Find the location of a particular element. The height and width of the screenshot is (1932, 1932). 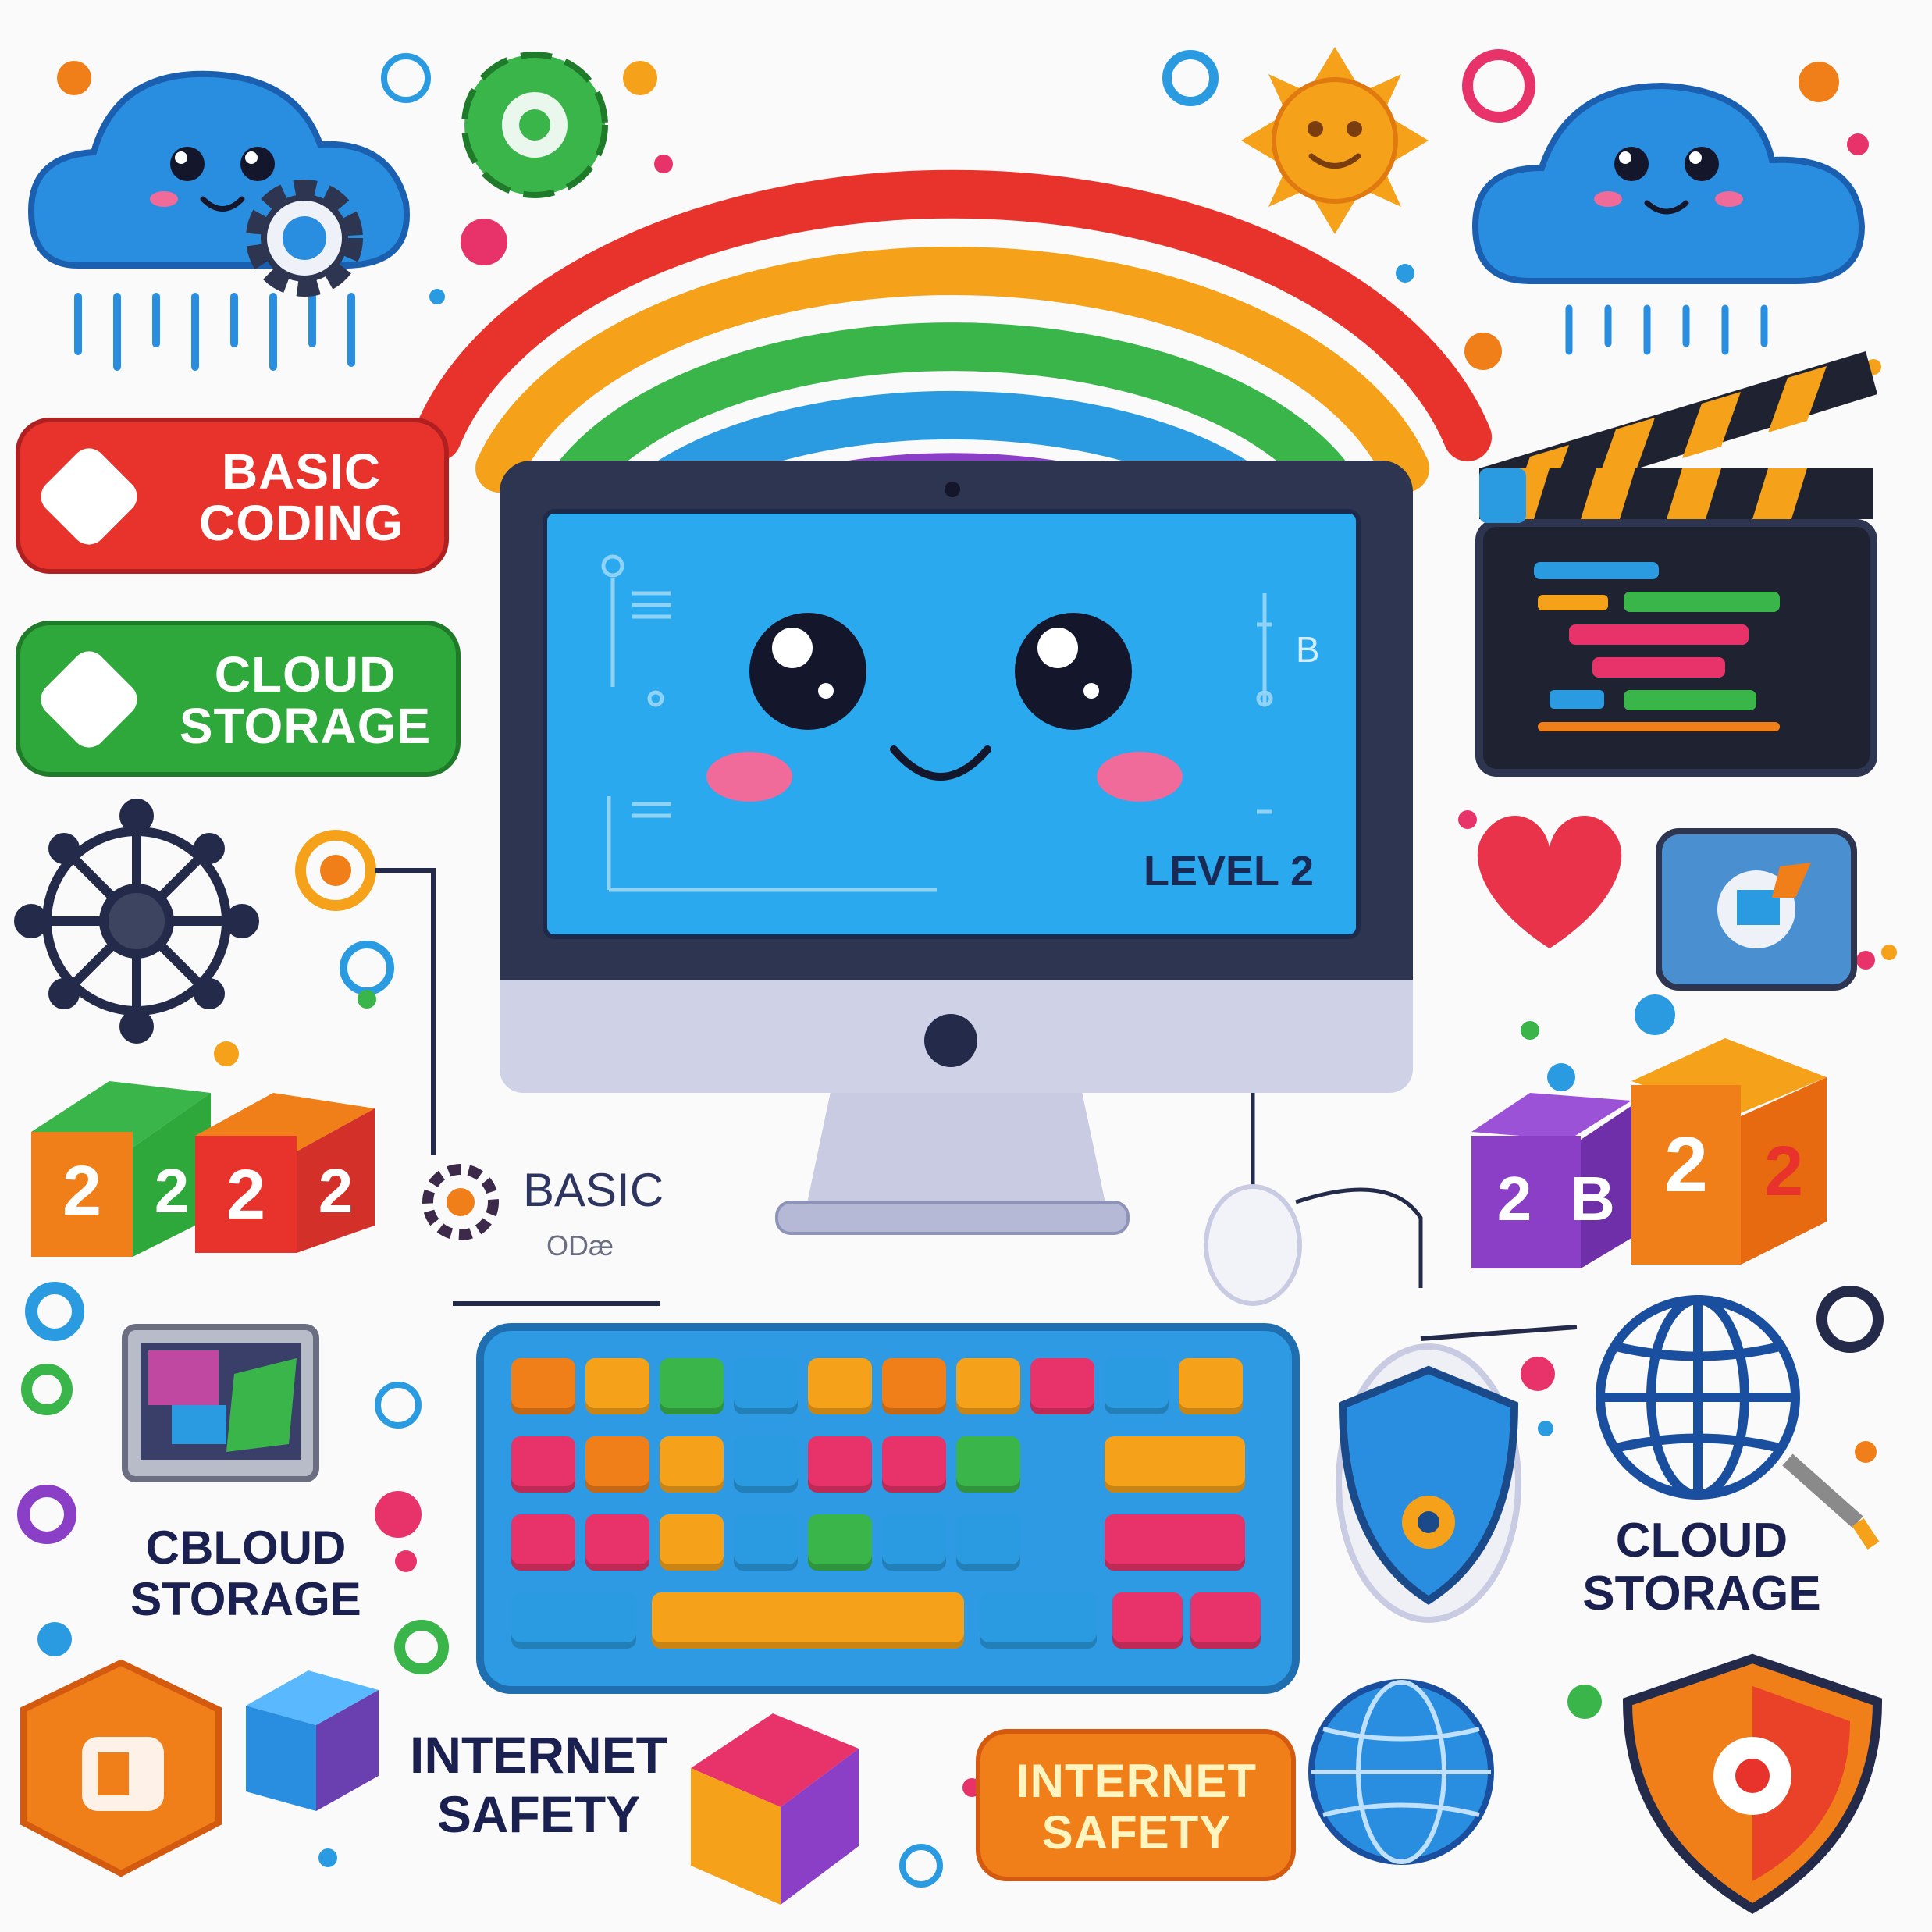

green-gear-icon is located at coordinates (534, 125).